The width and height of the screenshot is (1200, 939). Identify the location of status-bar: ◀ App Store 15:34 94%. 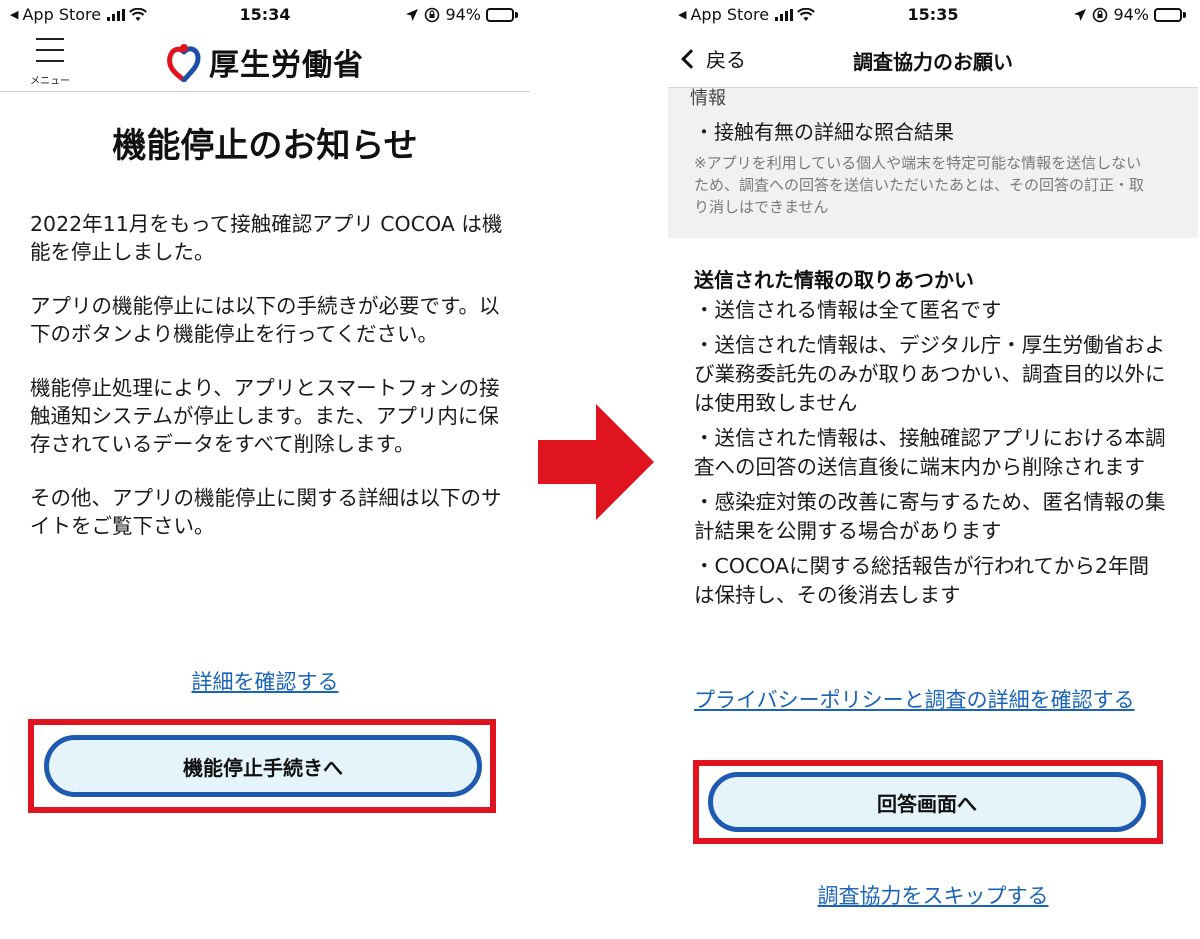
(265, 15).